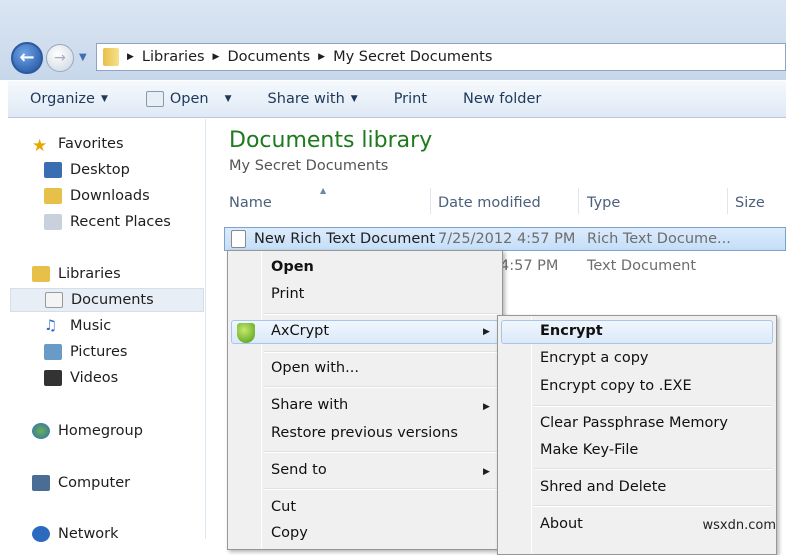  I want to click on menu-item-cut: Cut, so click(283, 507).